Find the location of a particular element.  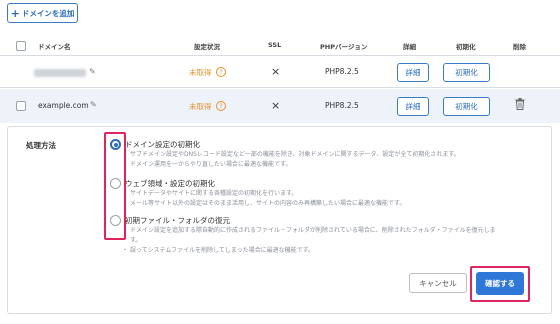

add-domain-button: + ドメインを追加 is located at coordinates (42, 13).